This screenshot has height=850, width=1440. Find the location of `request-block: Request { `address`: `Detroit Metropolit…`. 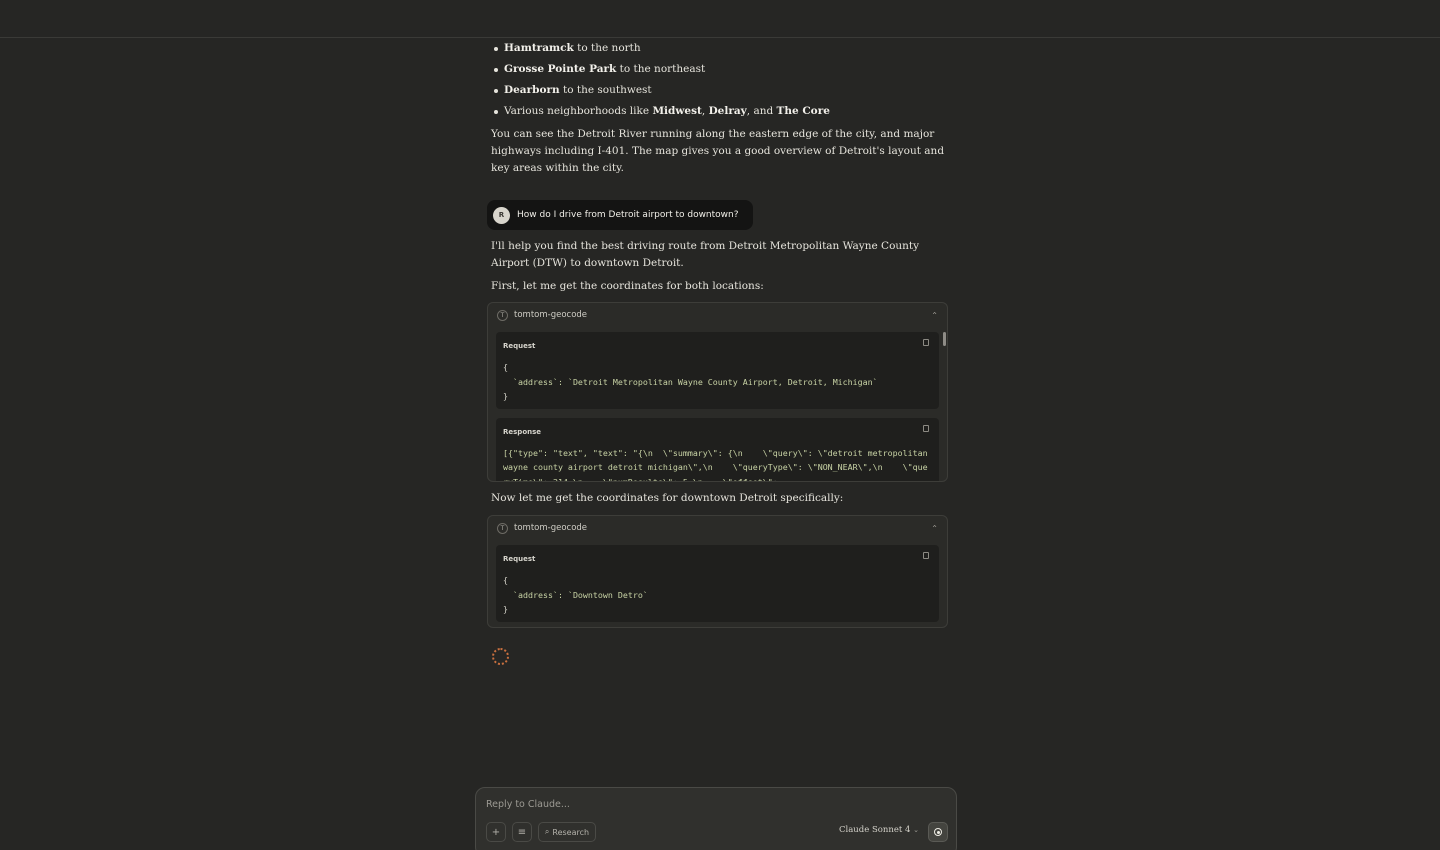

request-block: Request { `address`: `Detroit Metropolit… is located at coordinates (717, 370).